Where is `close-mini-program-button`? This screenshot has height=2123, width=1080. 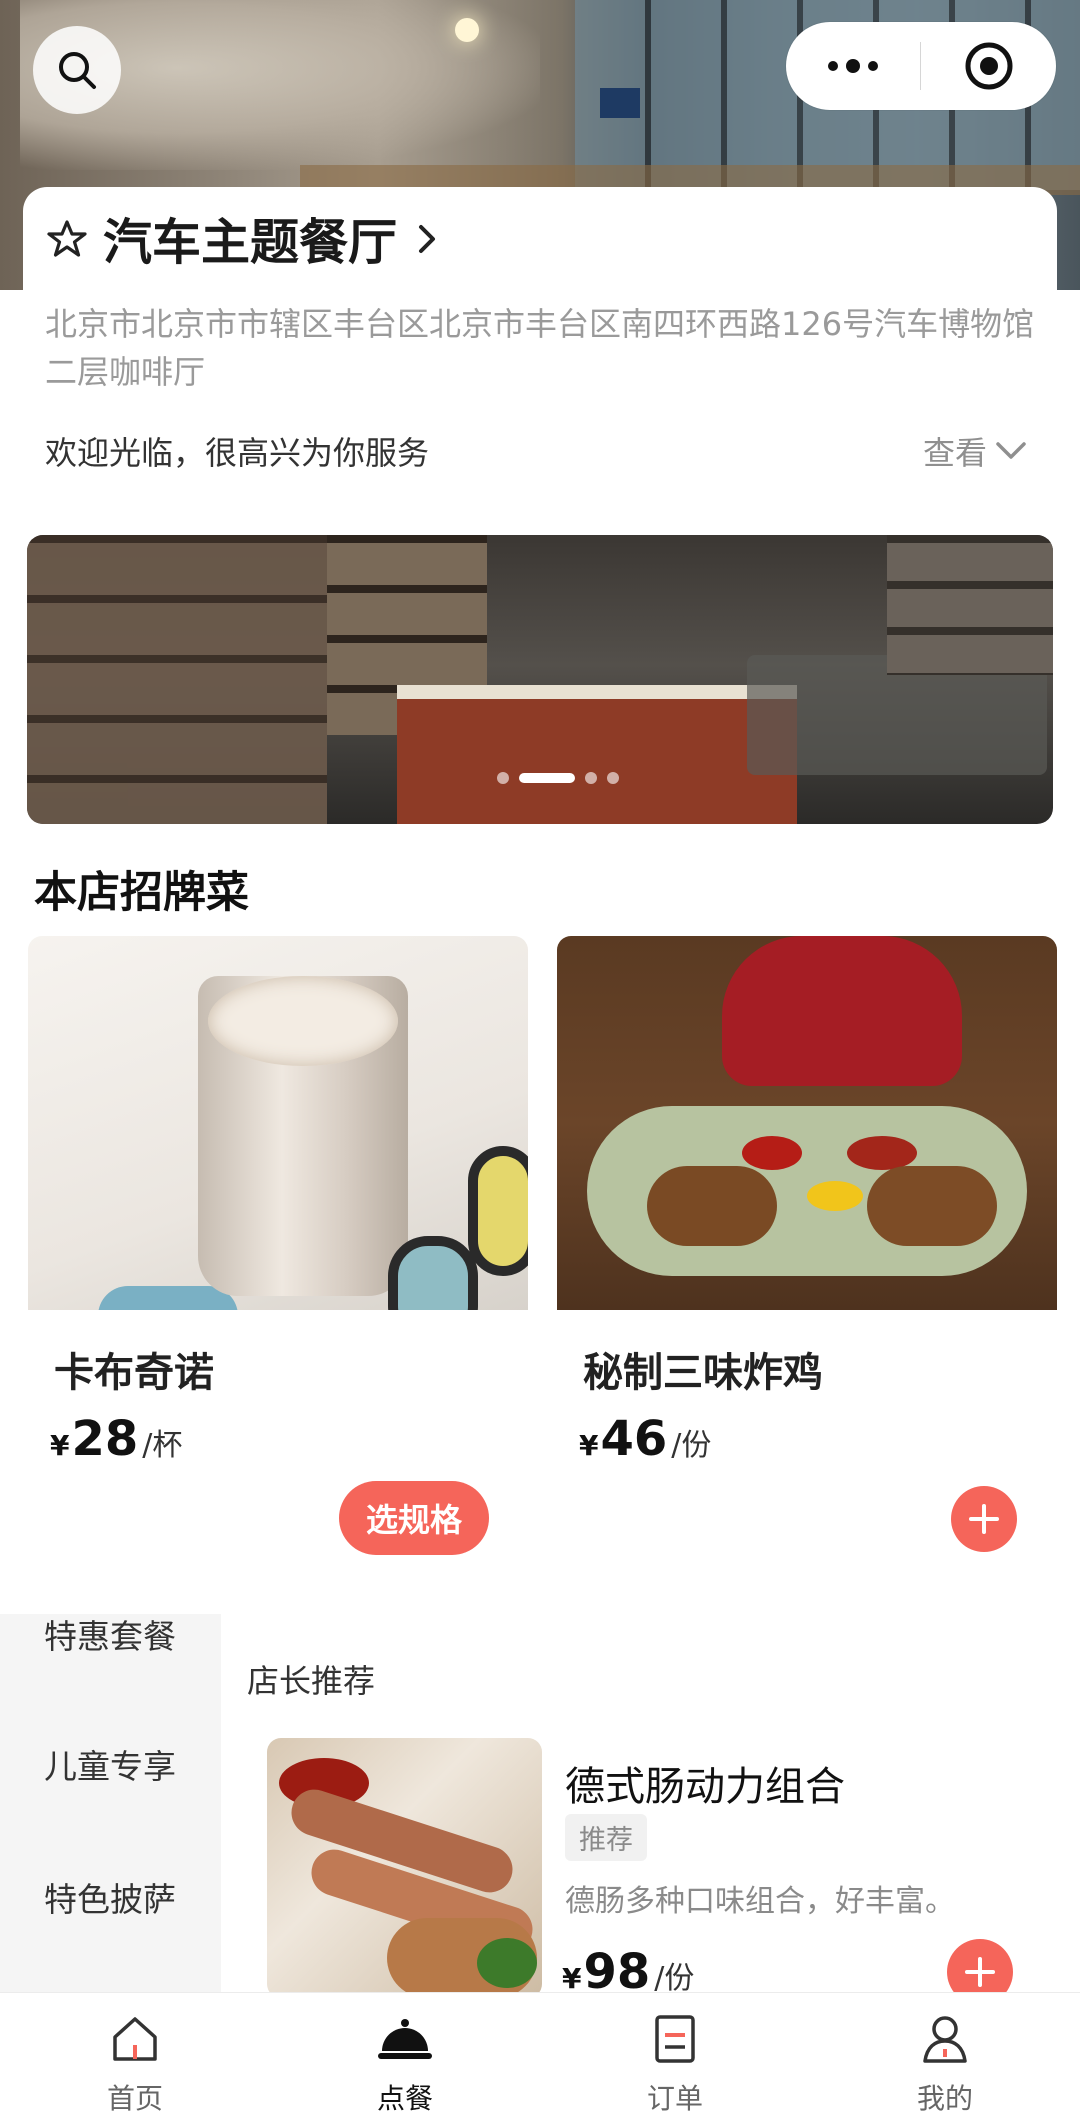
close-mini-program-button is located at coordinates (988, 66).